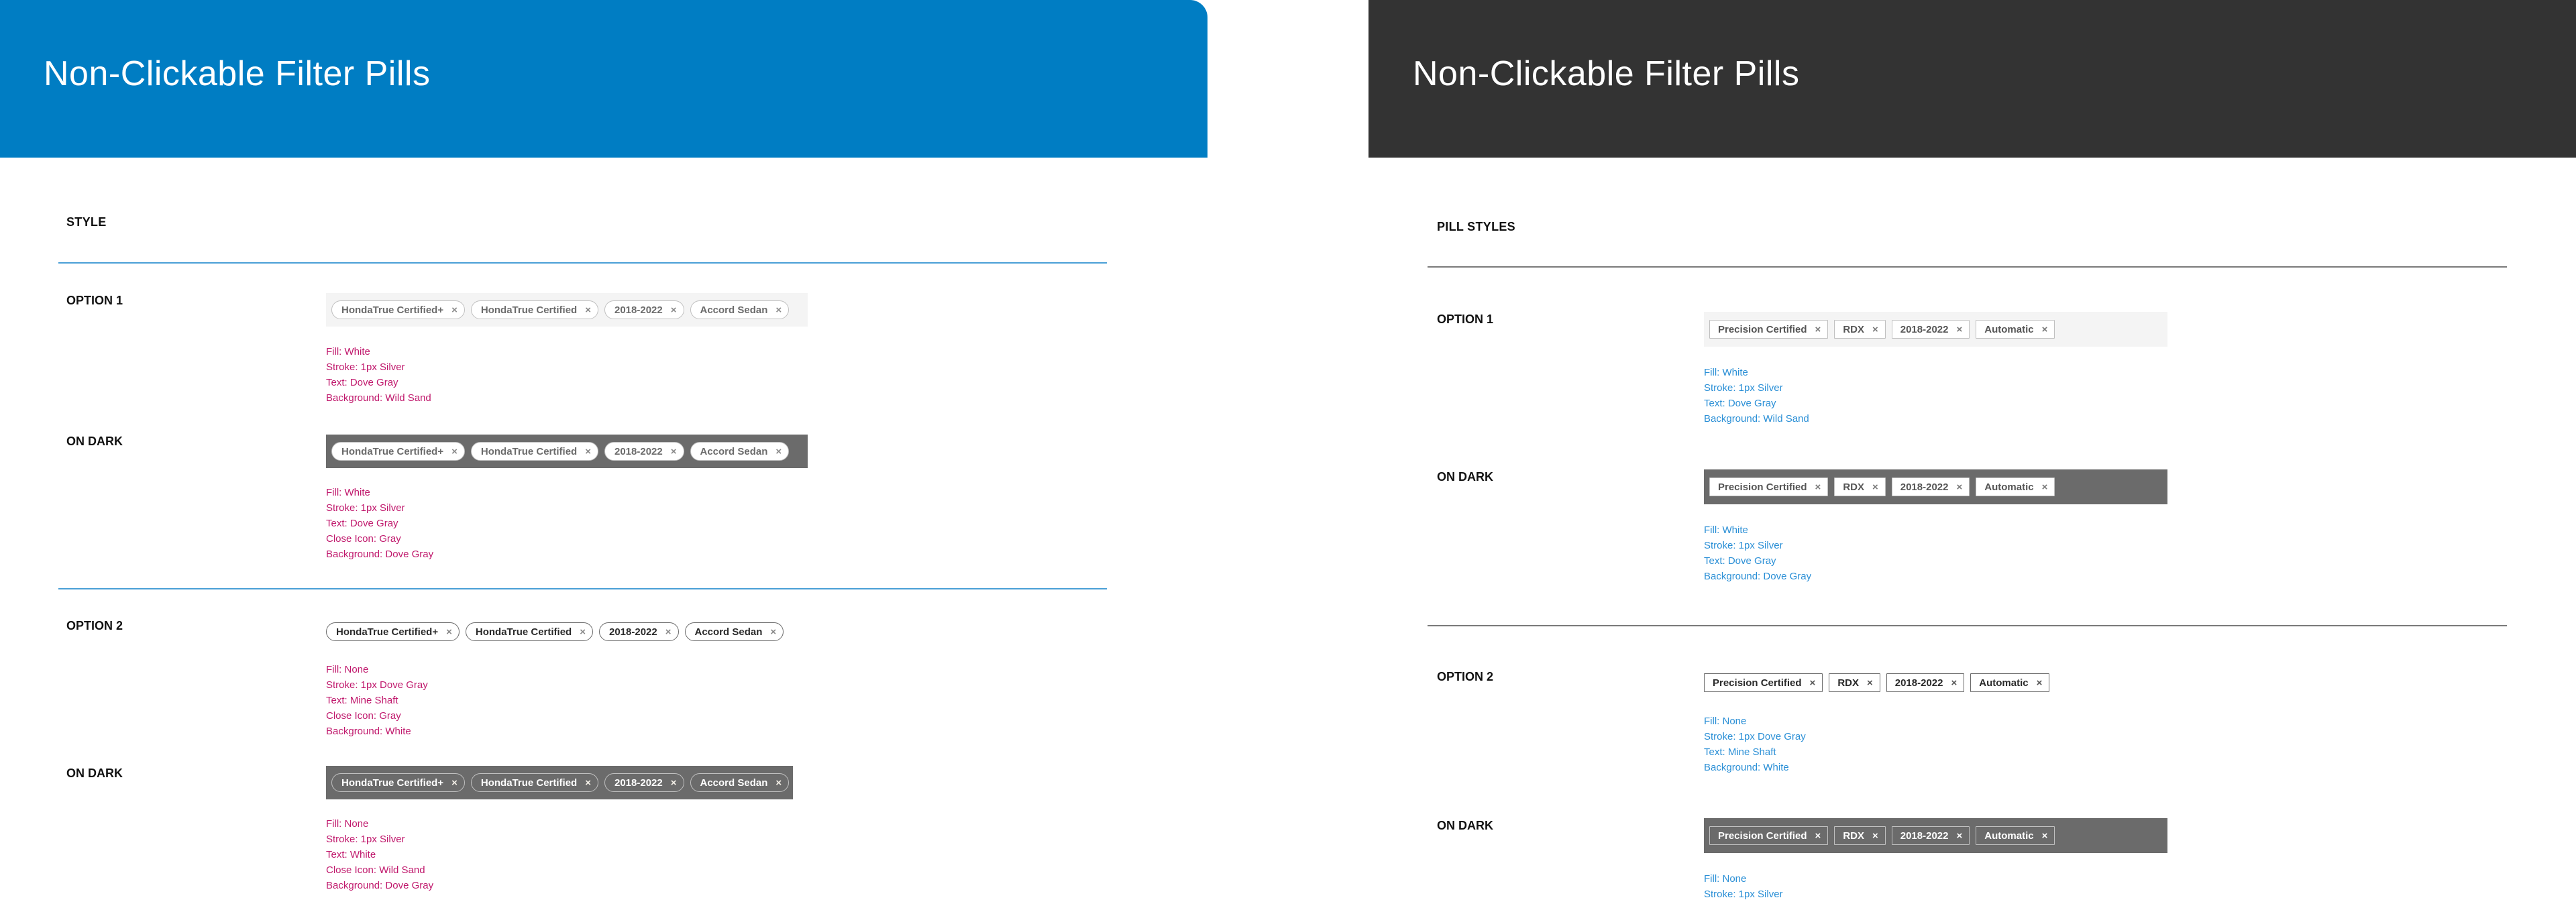  I want to click on note-line: Fill: None, so click(347, 824).